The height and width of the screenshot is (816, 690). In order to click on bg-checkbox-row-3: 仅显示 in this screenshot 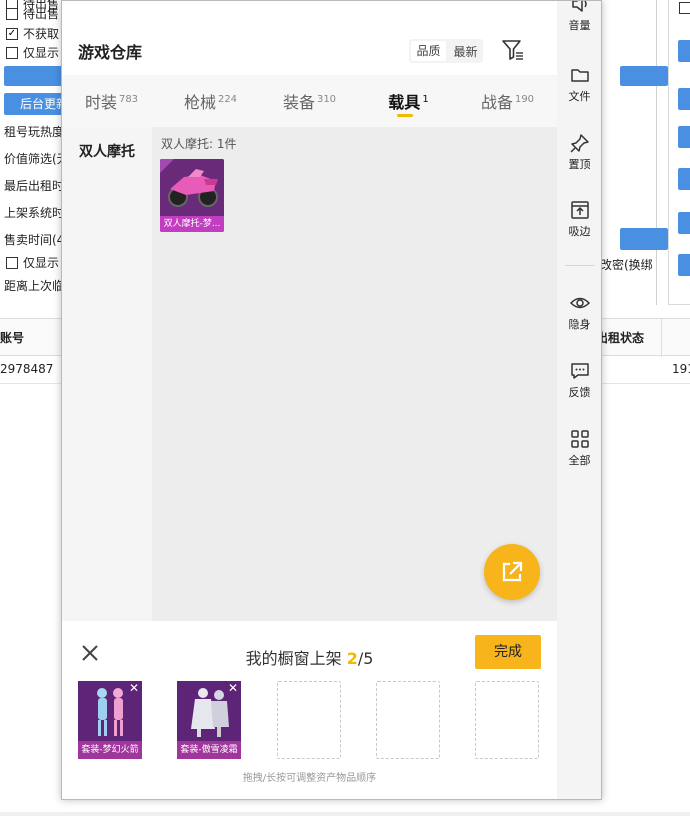, I will do `click(29, 53)`.